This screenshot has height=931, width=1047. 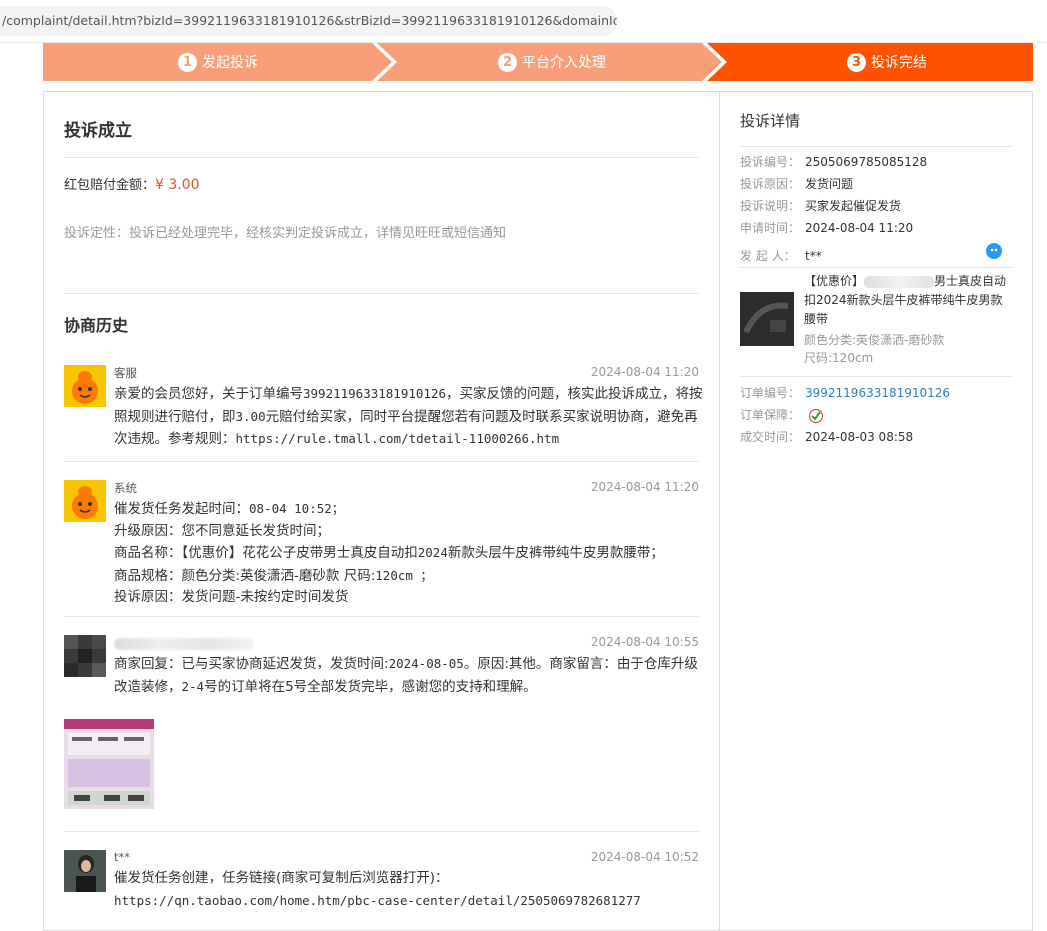 What do you see at coordinates (770, 415) in the screenshot?
I see `row-key: 订单保障：` at bounding box center [770, 415].